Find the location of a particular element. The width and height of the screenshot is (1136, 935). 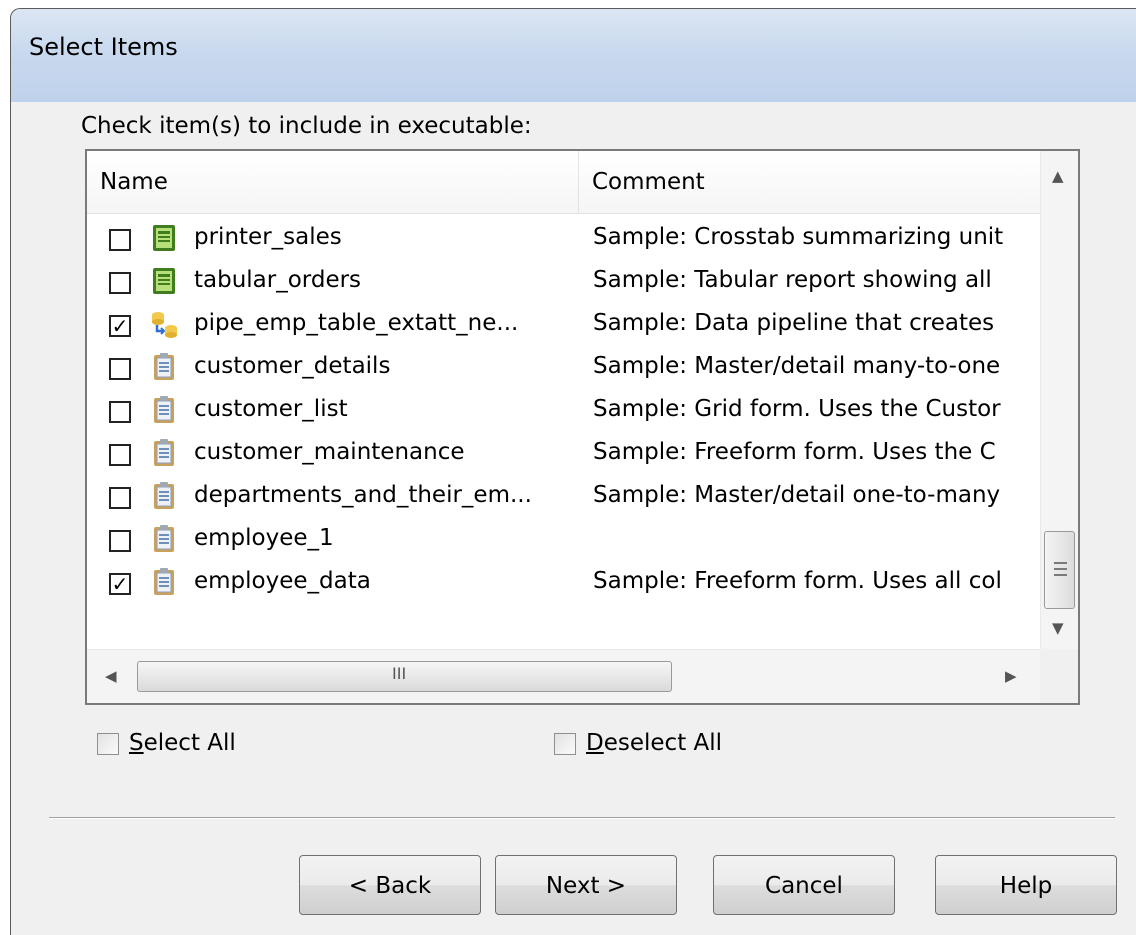

deselect-all-box is located at coordinates (565, 743).